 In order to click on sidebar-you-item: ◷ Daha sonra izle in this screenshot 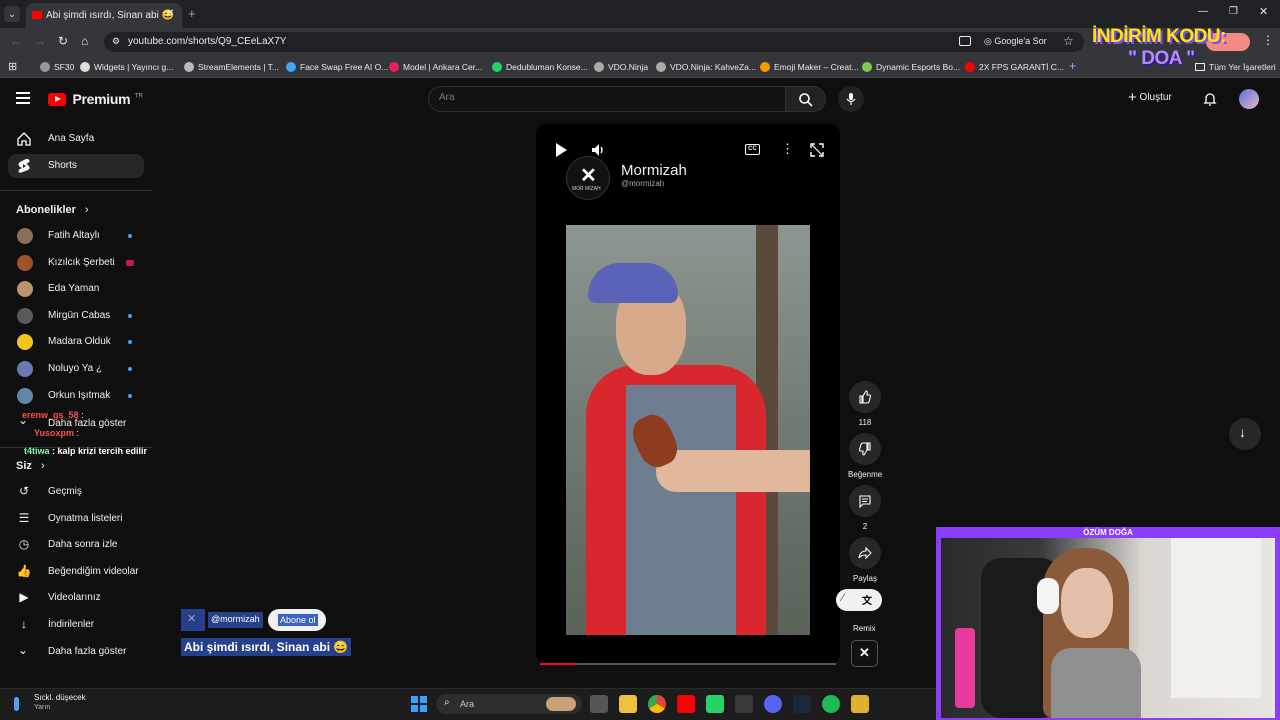, I will do `click(76, 545)`.